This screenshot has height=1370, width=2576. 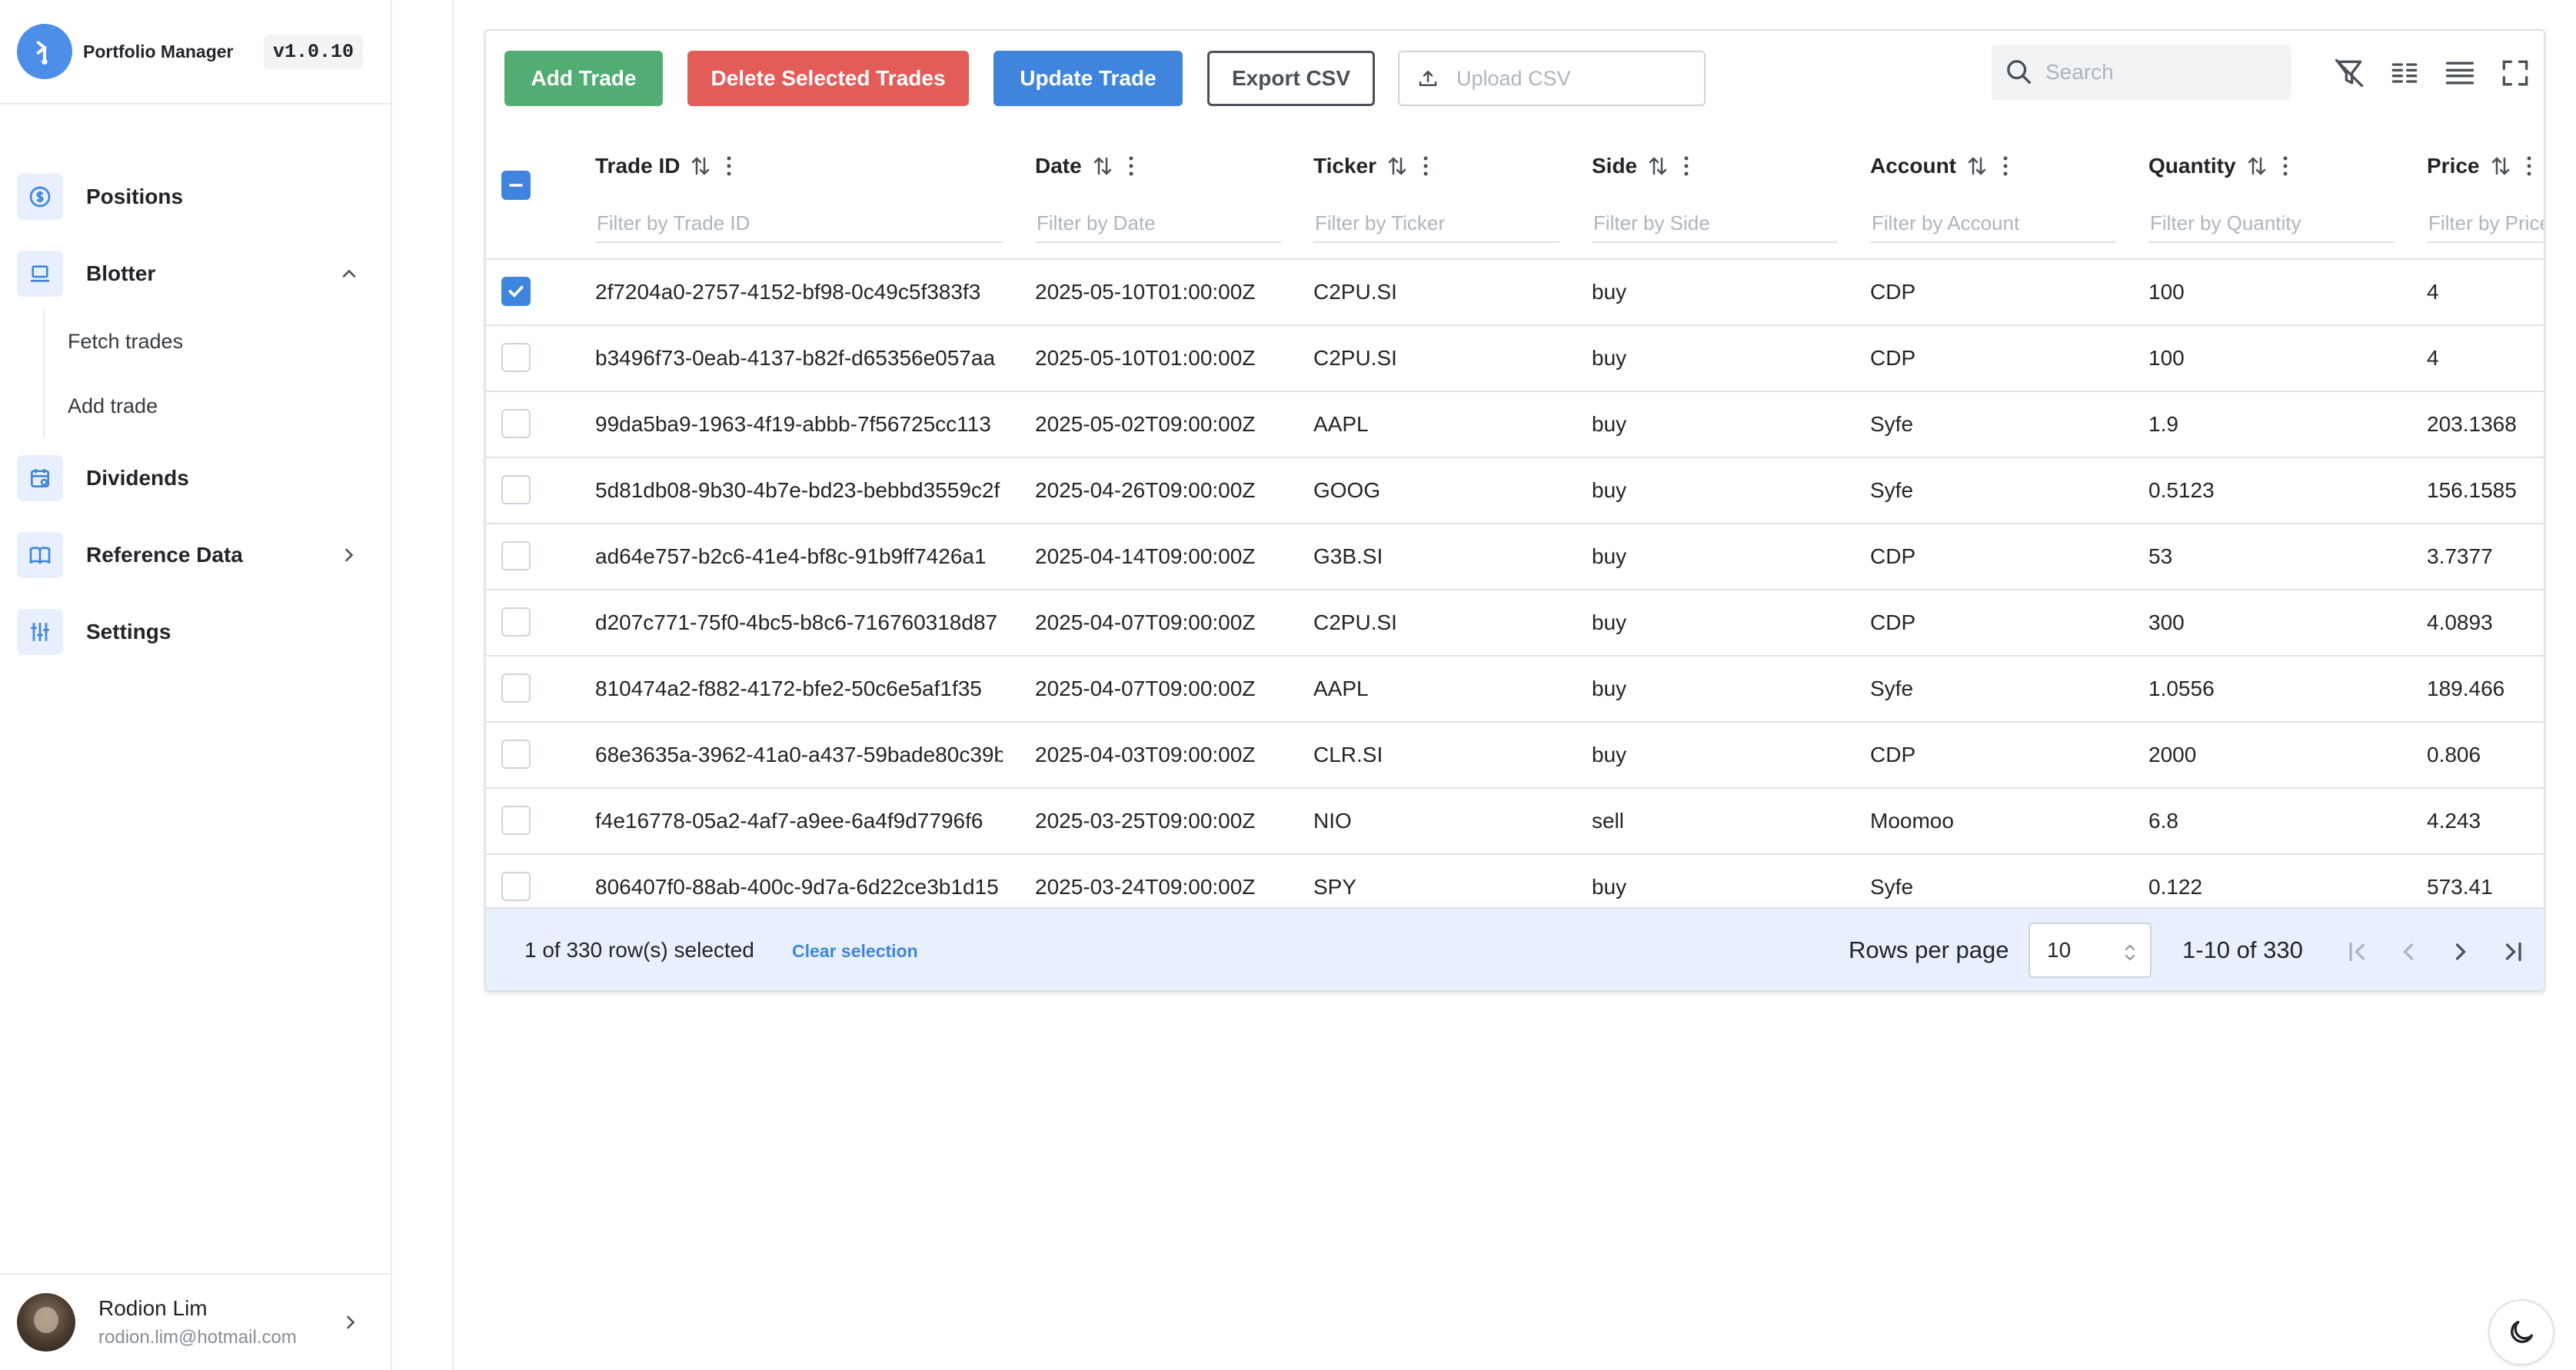 I want to click on previous-page-icon, so click(x=2408, y=952).